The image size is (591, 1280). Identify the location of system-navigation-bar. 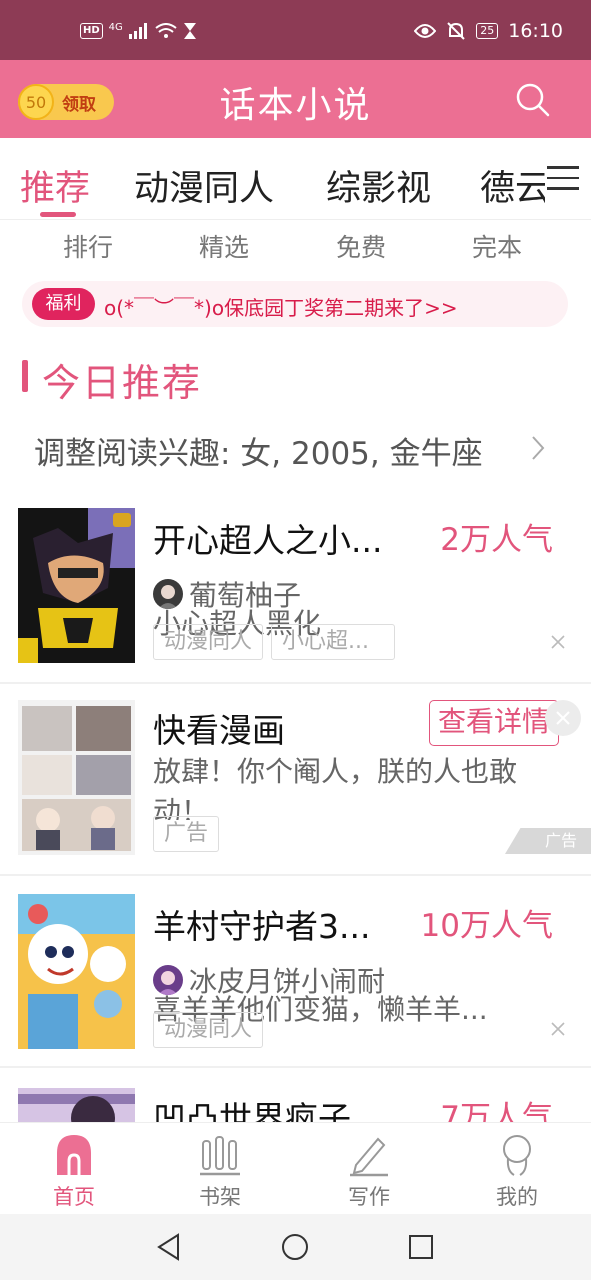
(295, 1247).